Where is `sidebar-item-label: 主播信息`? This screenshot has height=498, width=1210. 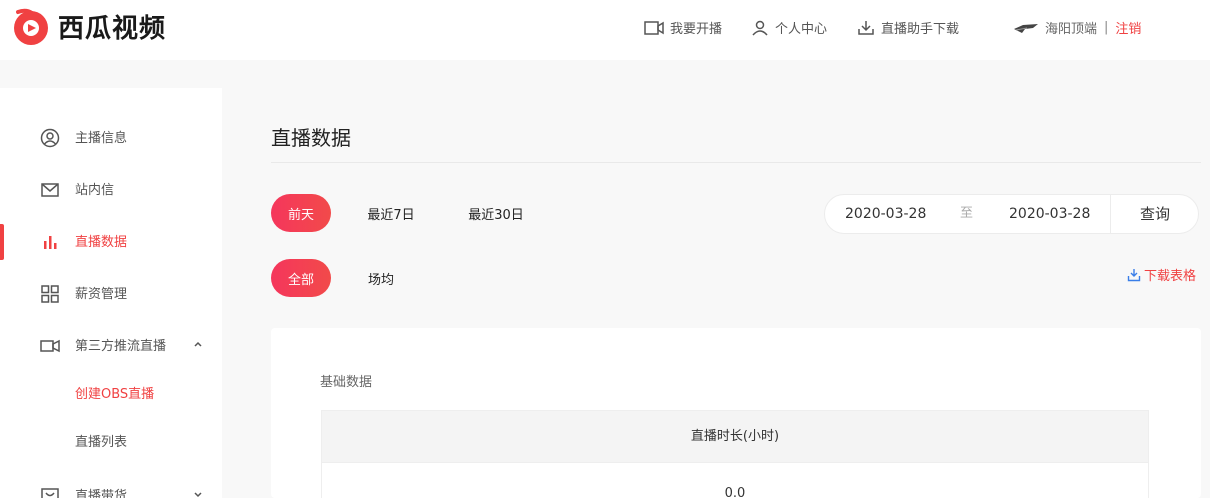
sidebar-item-label: 主播信息 is located at coordinates (101, 138).